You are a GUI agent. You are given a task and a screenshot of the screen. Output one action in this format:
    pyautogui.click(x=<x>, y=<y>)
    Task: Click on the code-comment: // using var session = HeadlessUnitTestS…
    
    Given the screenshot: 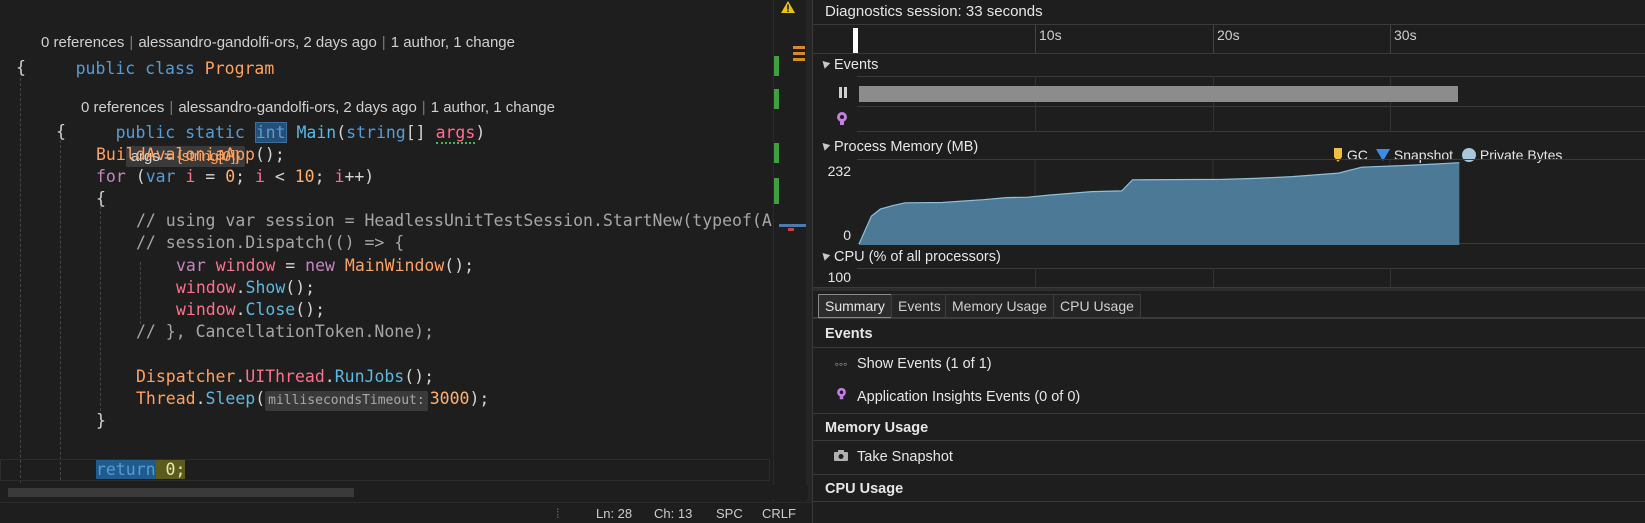 What is the action you would take?
    pyautogui.click(x=454, y=220)
    